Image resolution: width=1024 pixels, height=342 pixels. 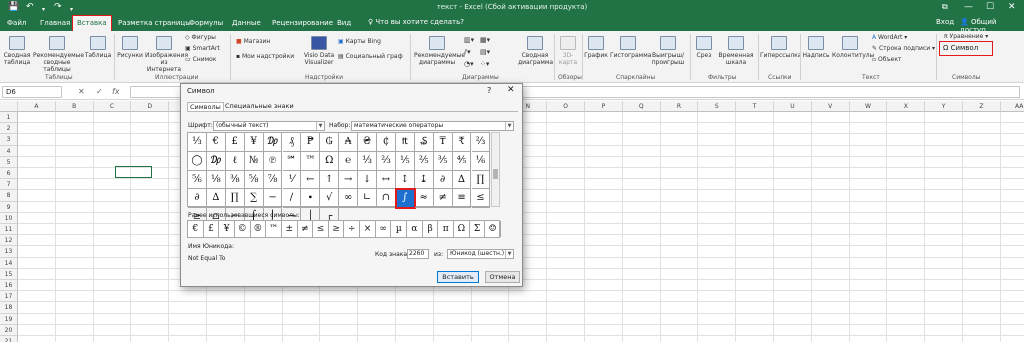 What do you see at coordinates (130, 47) in the screenshot?
I see `pictures-button: Рисунки` at bounding box center [130, 47].